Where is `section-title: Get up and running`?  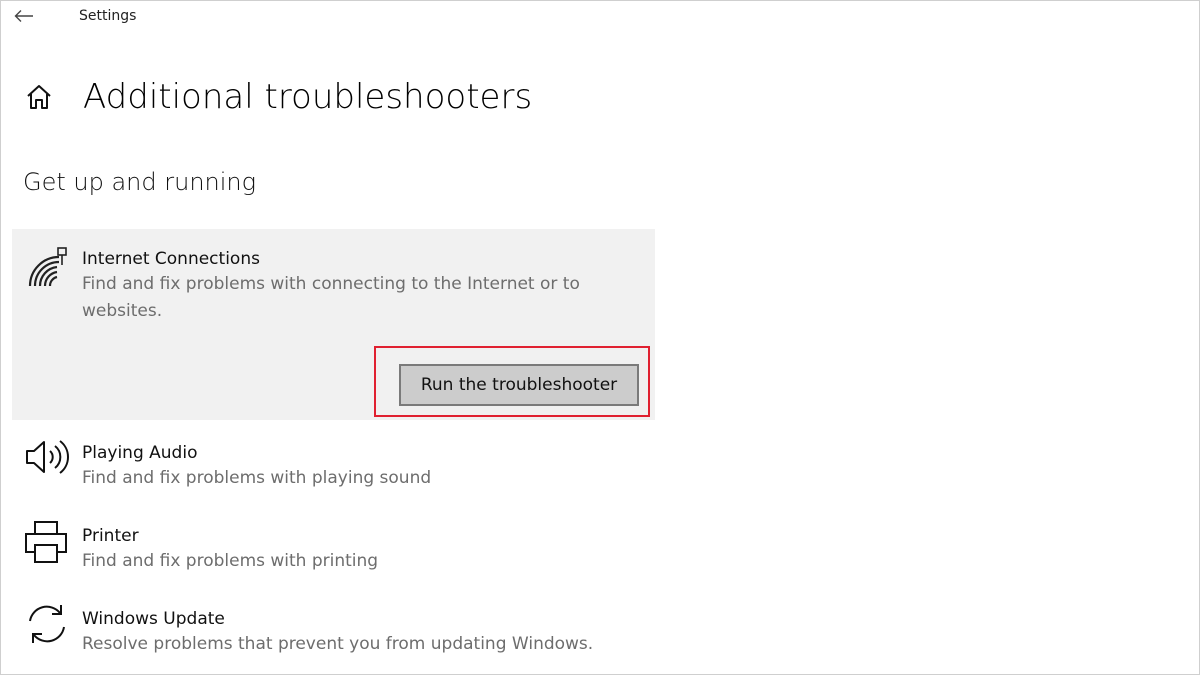 section-title: Get up and running is located at coordinates (140, 182).